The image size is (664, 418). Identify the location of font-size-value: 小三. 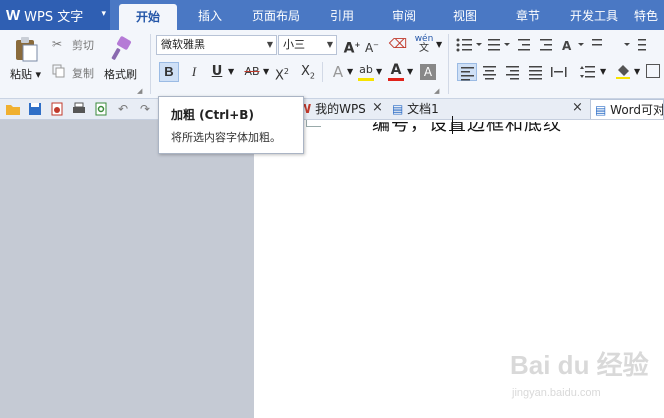
(294, 44).